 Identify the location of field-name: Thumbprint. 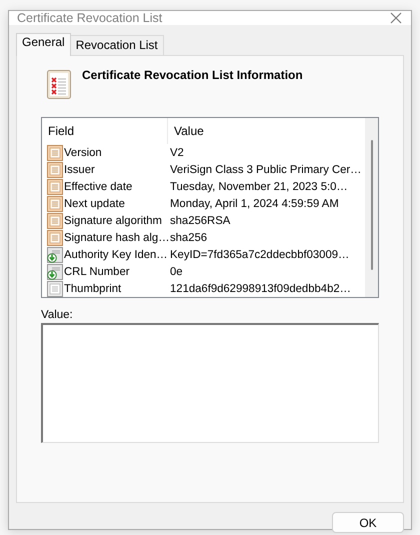
(93, 288).